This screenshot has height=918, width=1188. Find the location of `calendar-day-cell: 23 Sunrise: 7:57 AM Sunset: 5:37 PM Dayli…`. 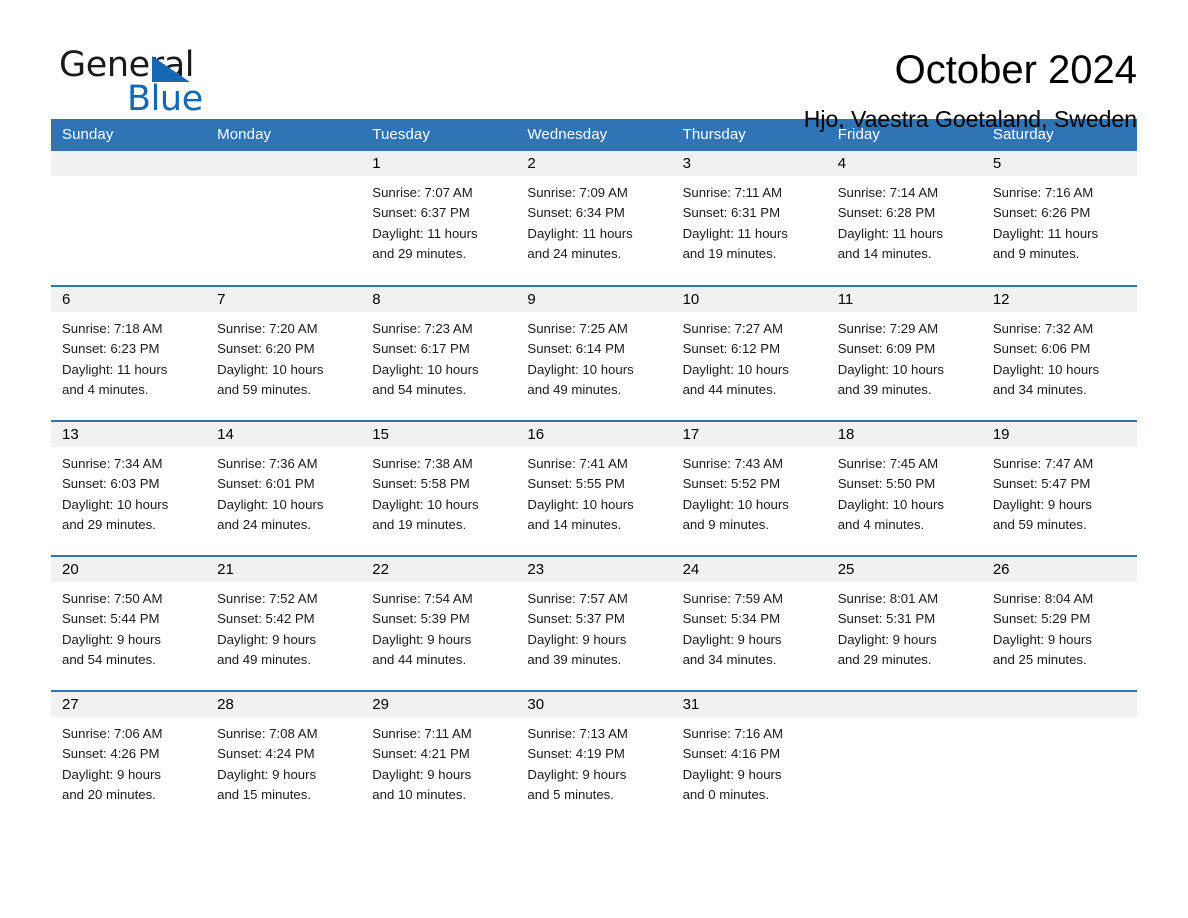

calendar-day-cell: 23 Sunrise: 7:57 AM Sunset: 5:37 PM Dayli… is located at coordinates (594, 623).